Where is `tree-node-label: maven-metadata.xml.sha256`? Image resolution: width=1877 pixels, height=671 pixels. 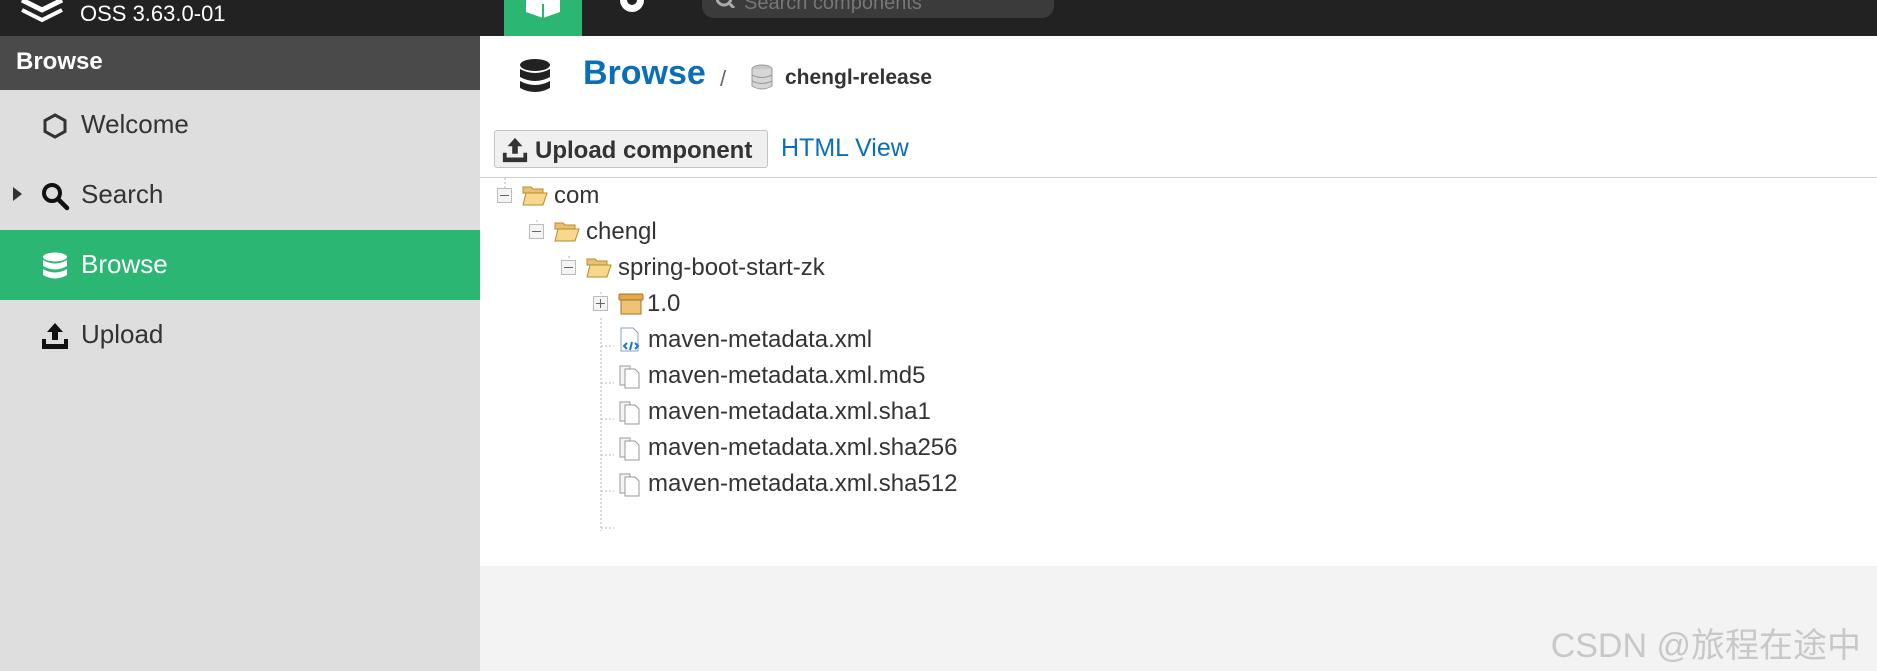
tree-node-label: maven-metadata.xml.sha256 is located at coordinates (803, 447).